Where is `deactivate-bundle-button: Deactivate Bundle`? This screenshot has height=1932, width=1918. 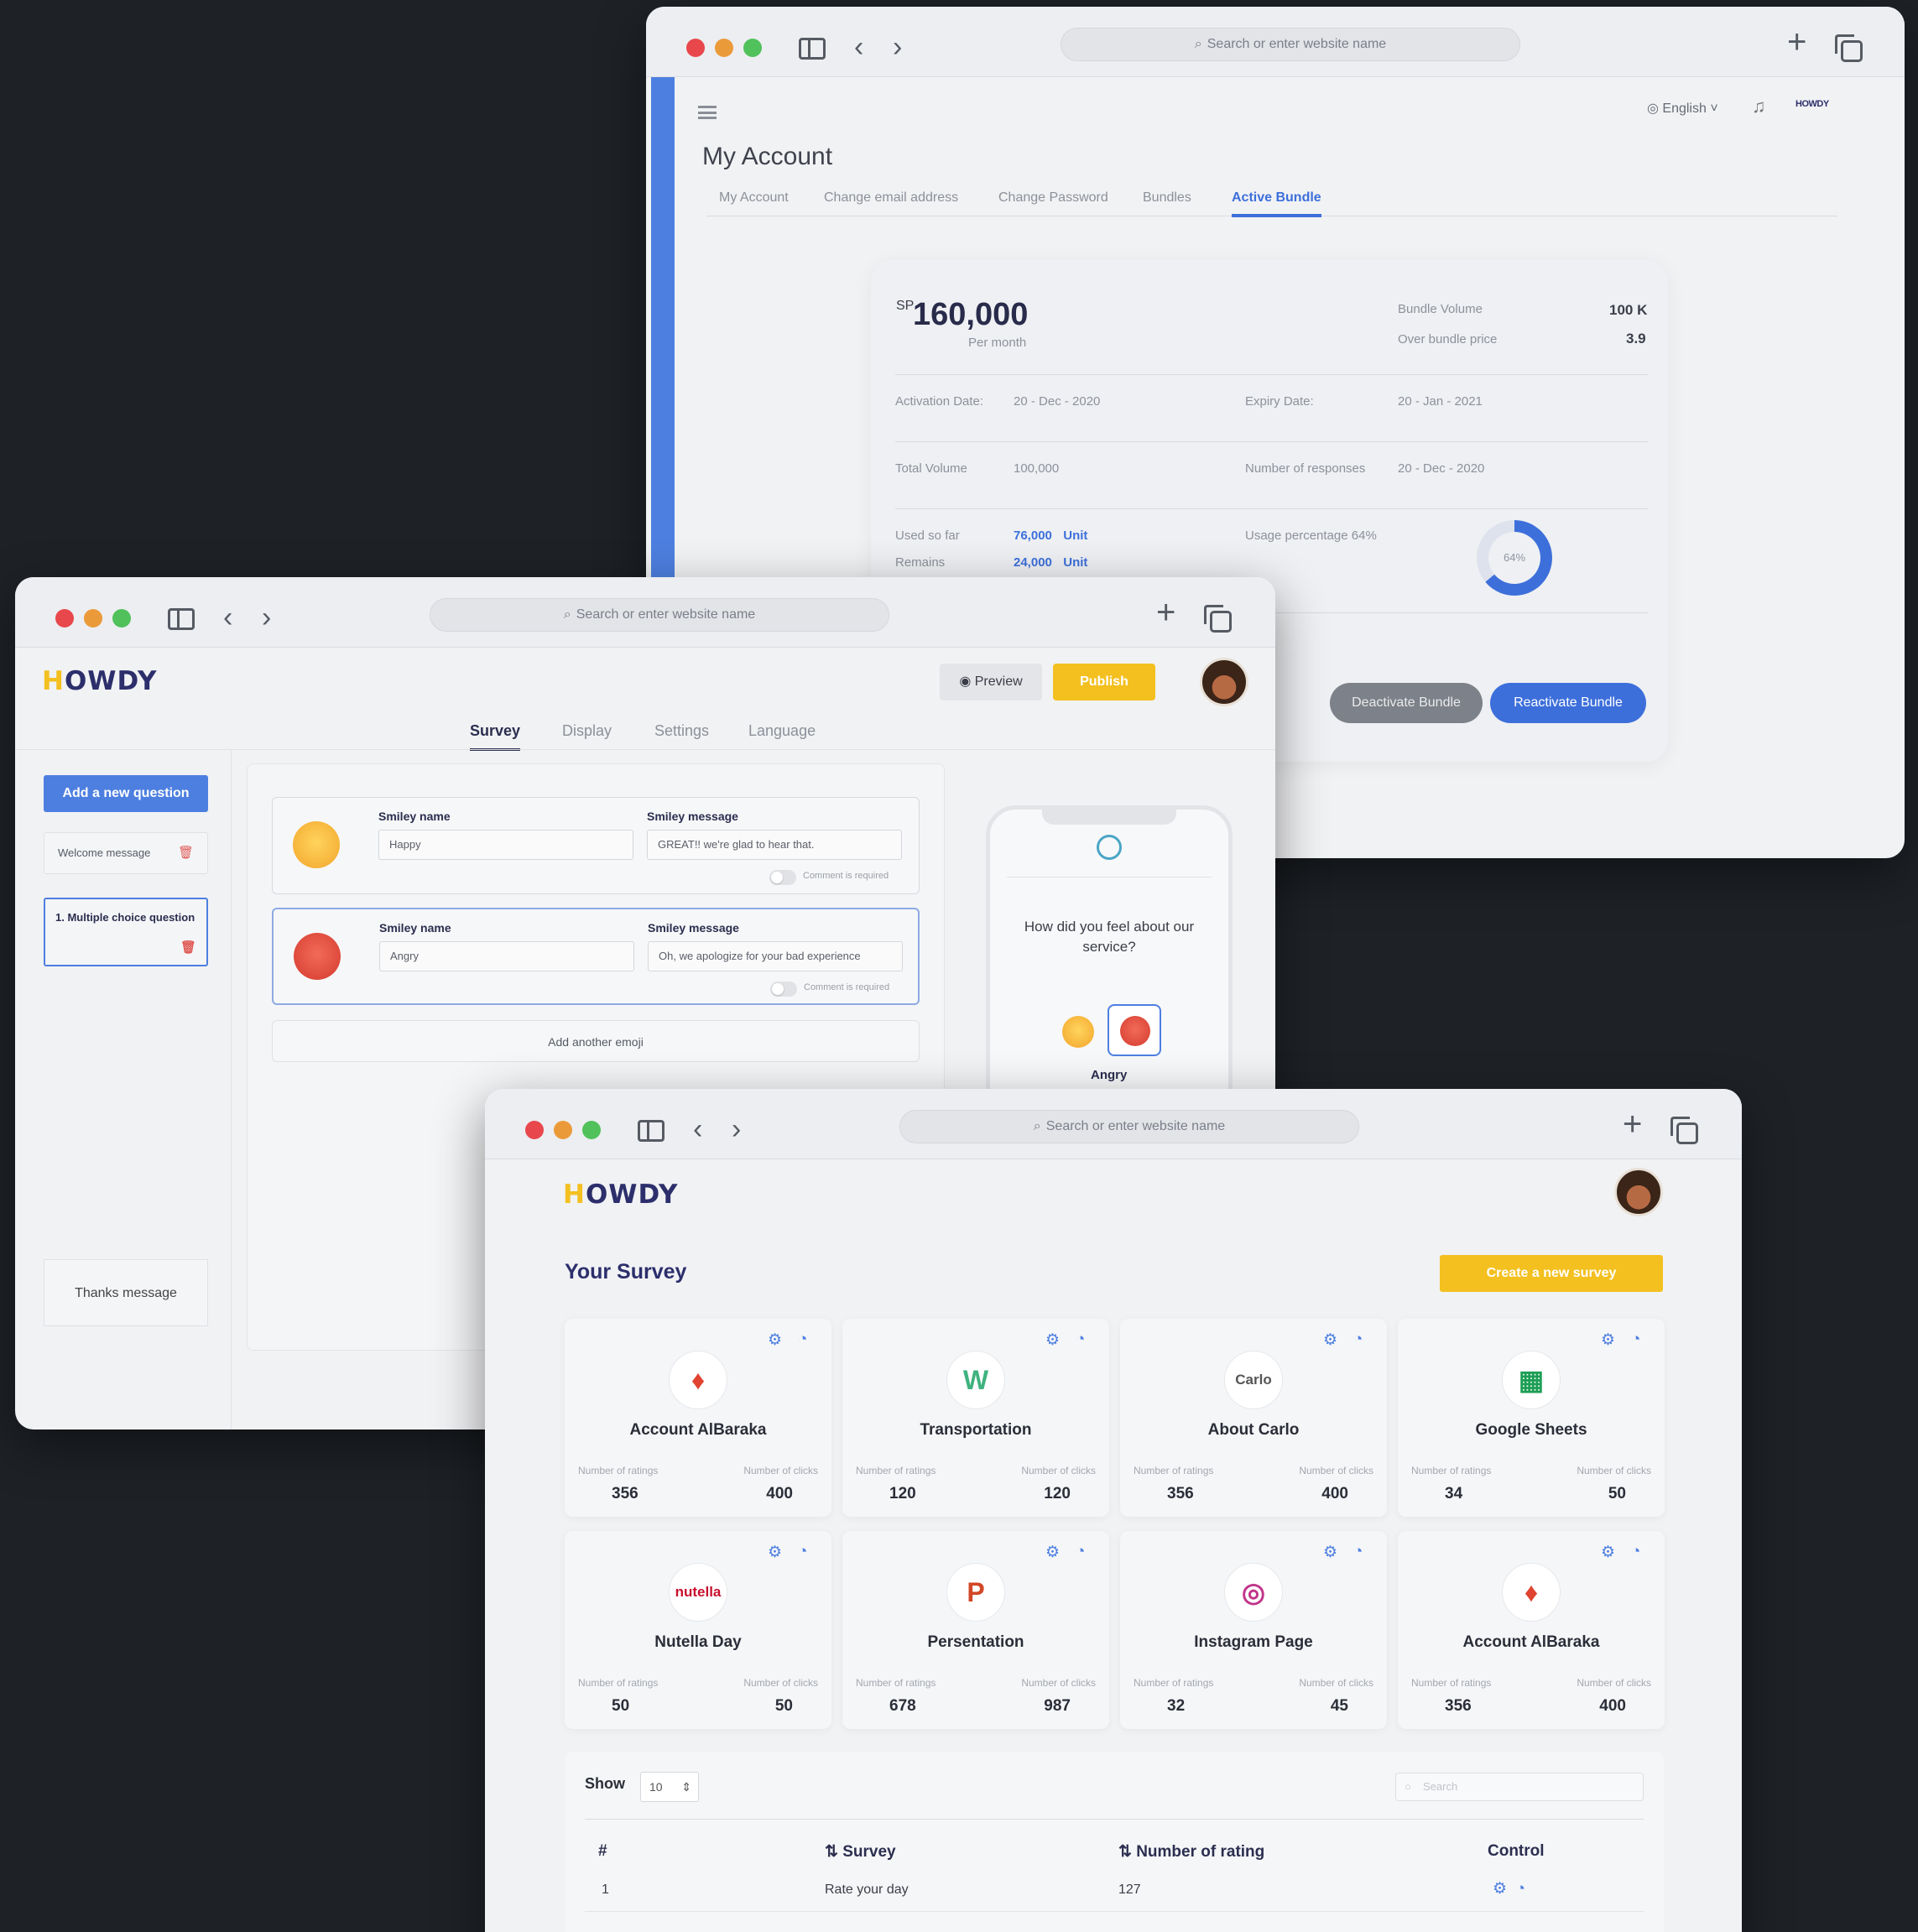
deactivate-bundle-button: Deactivate Bundle is located at coordinates (1406, 703).